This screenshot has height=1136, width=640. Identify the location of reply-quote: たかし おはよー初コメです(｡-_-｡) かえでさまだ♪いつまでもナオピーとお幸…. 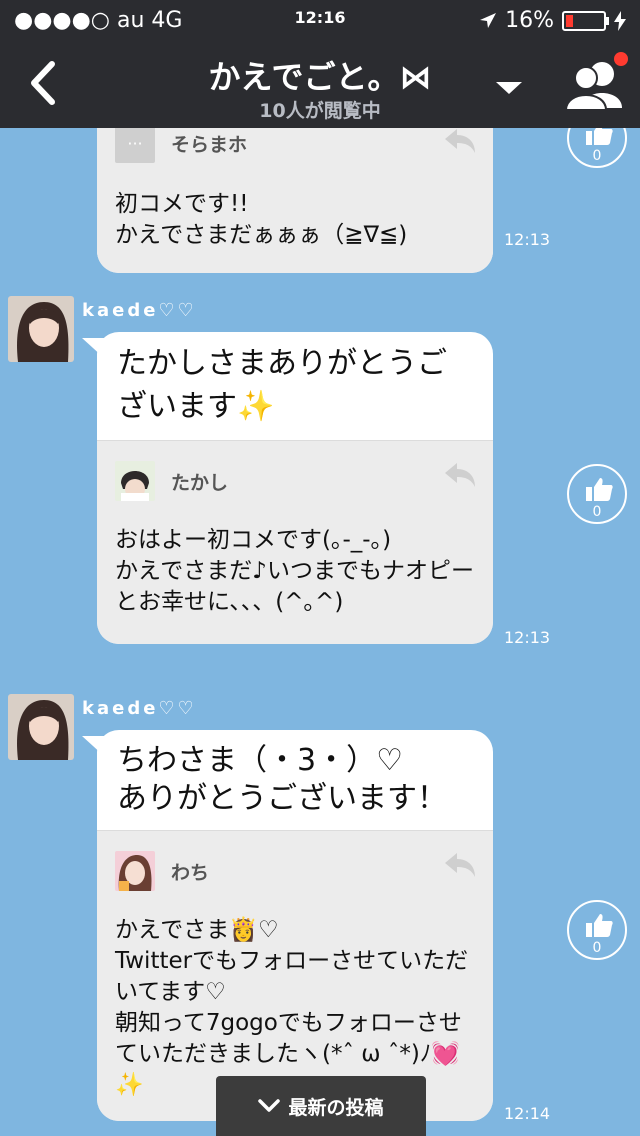
(295, 542).